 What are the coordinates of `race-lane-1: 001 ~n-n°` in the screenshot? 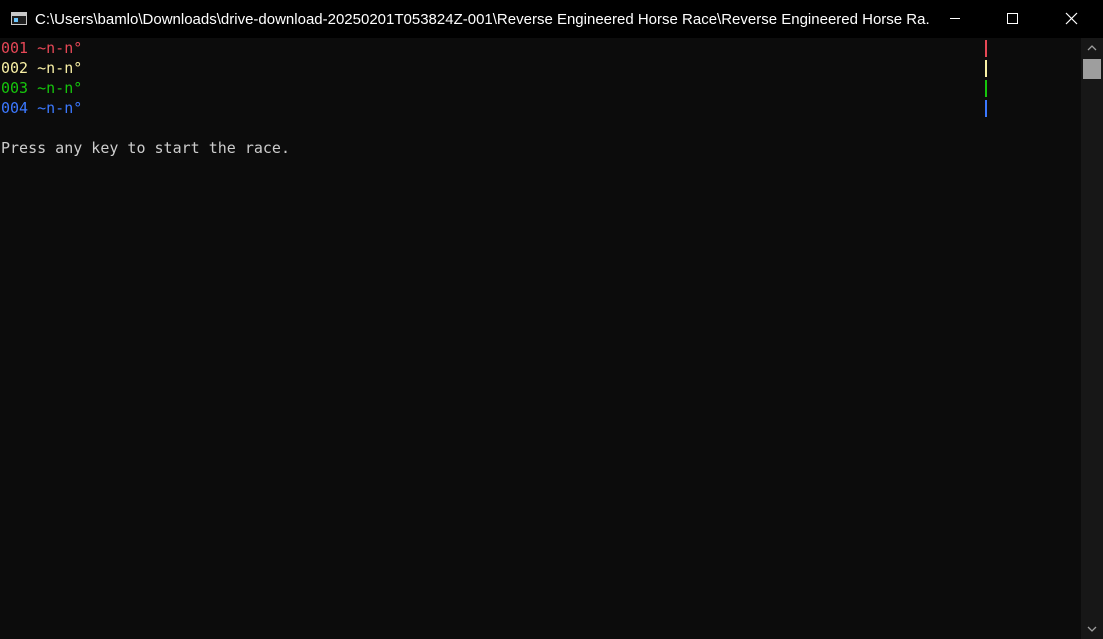 It's located at (41, 48).